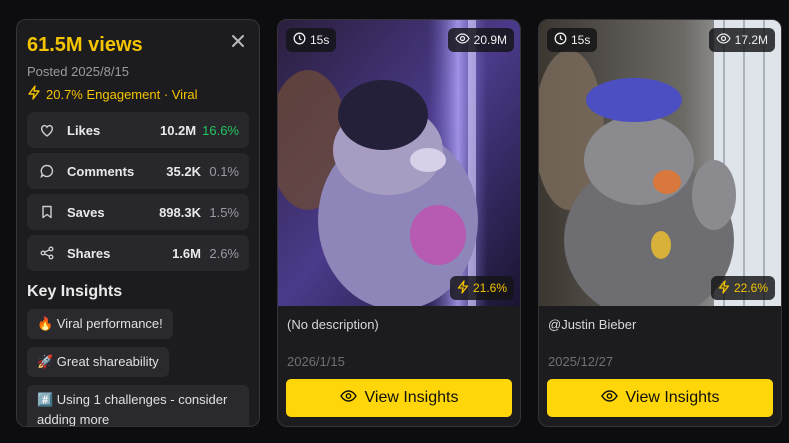  I want to click on stat-percent: 2.6%, so click(224, 253).